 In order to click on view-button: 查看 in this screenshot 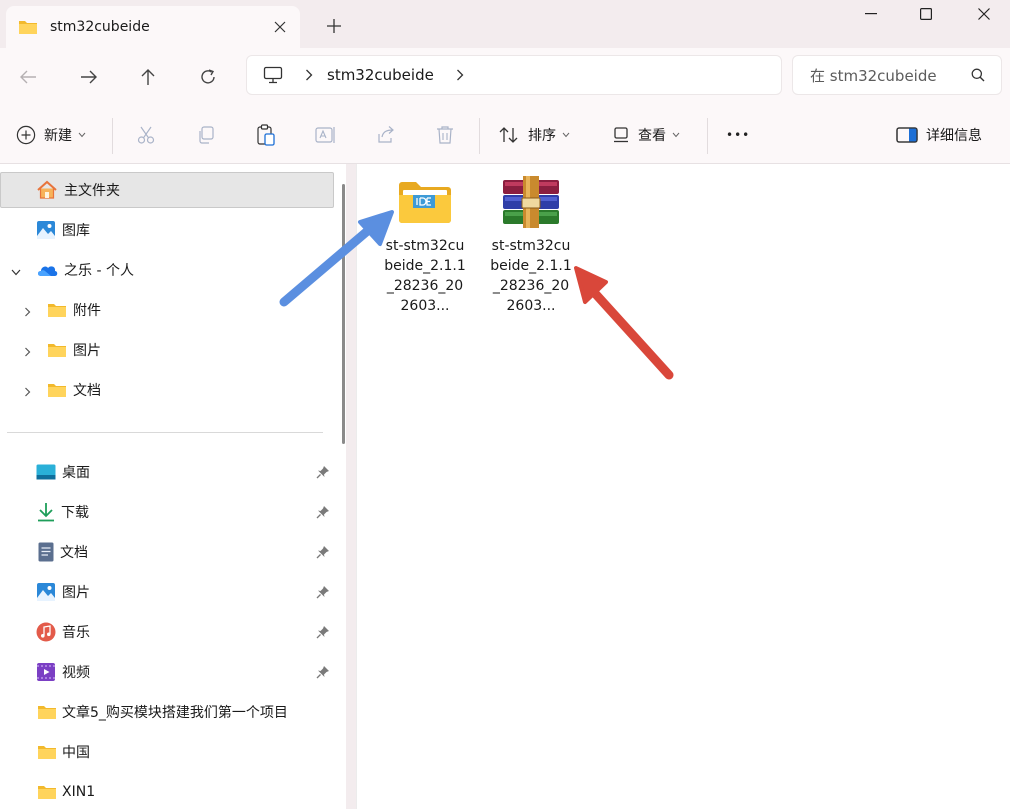, I will do `click(646, 135)`.